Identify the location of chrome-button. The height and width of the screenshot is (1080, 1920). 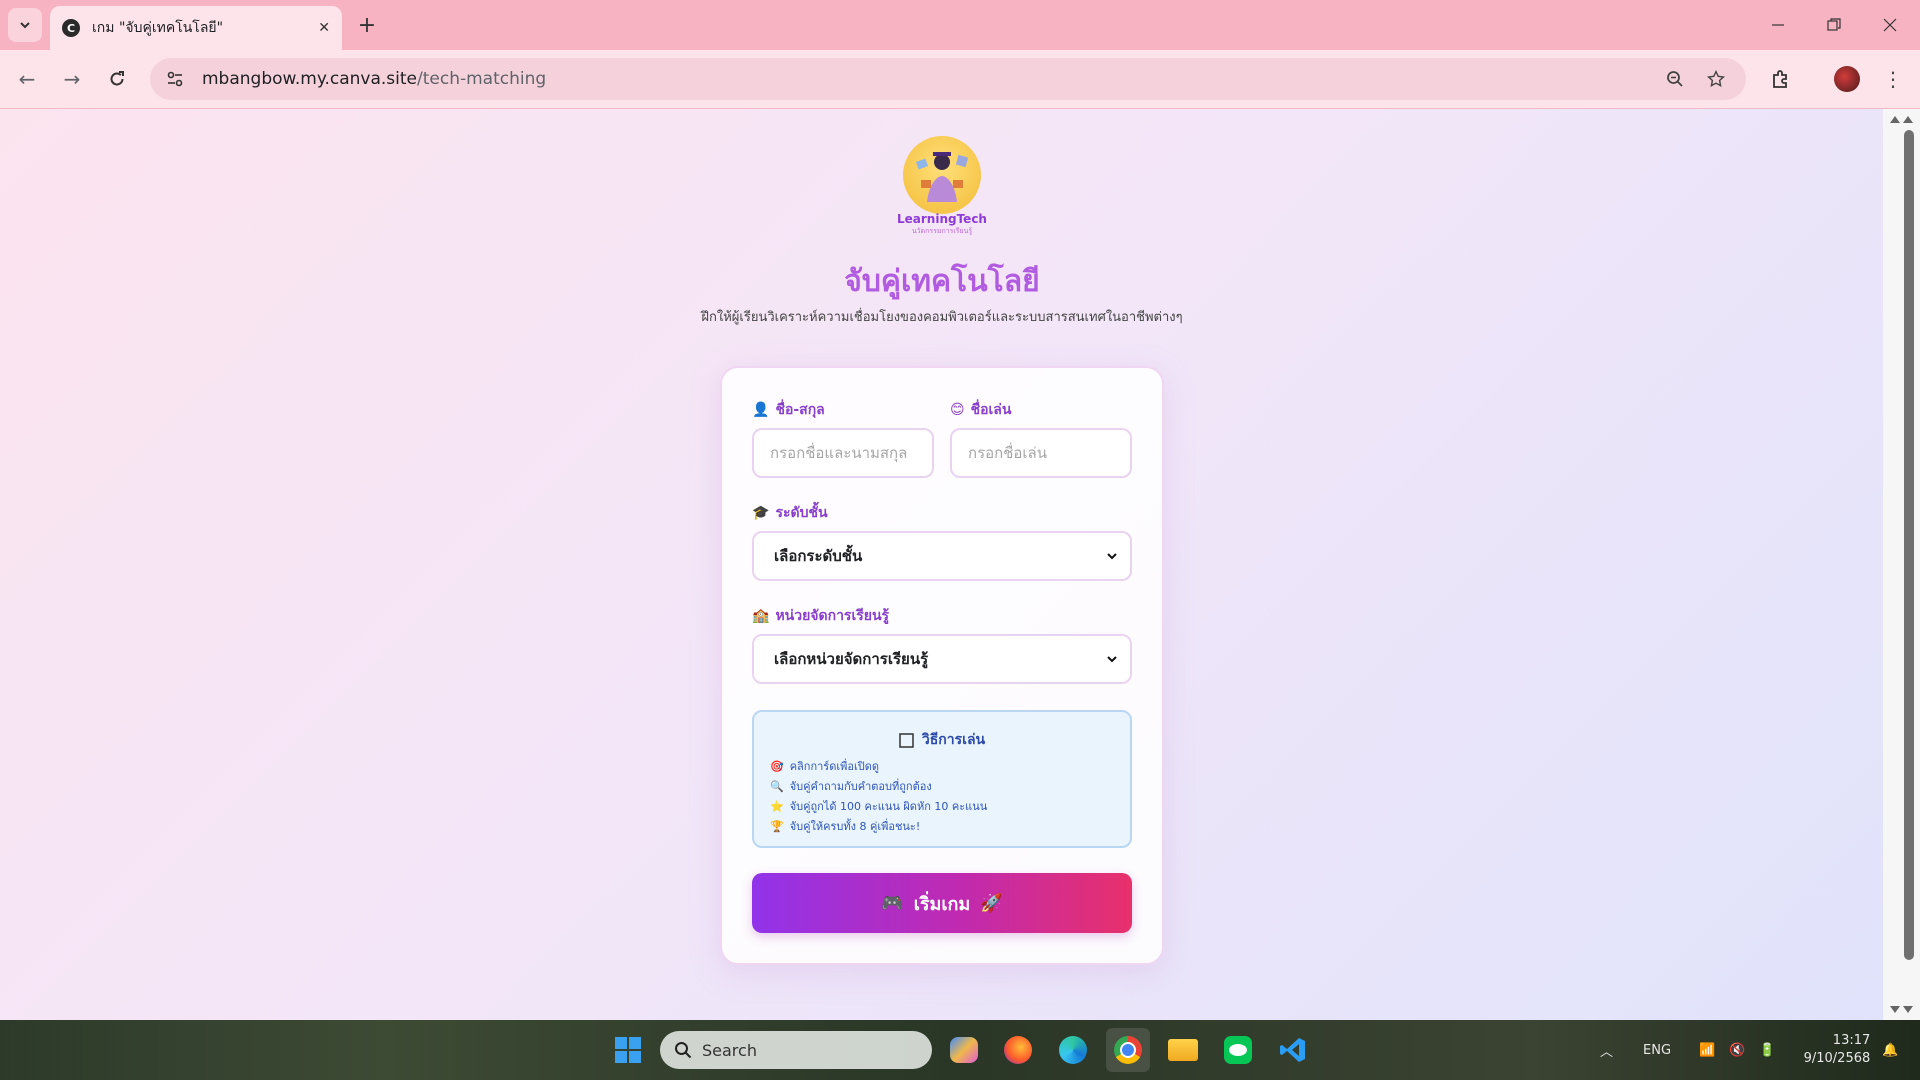
(1128, 1050).